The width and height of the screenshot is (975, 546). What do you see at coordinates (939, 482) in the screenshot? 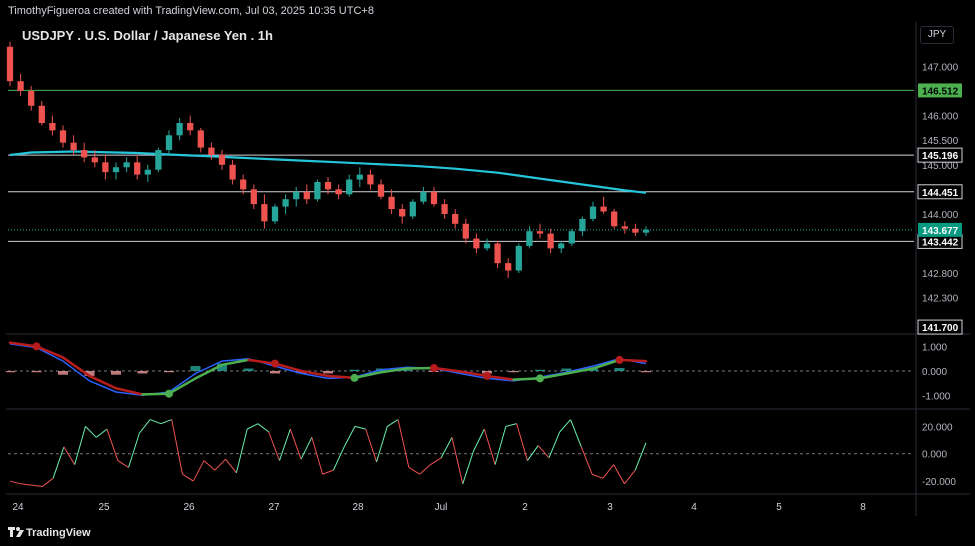
I see `osc-tick-2: -20.000` at bounding box center [939, 482].